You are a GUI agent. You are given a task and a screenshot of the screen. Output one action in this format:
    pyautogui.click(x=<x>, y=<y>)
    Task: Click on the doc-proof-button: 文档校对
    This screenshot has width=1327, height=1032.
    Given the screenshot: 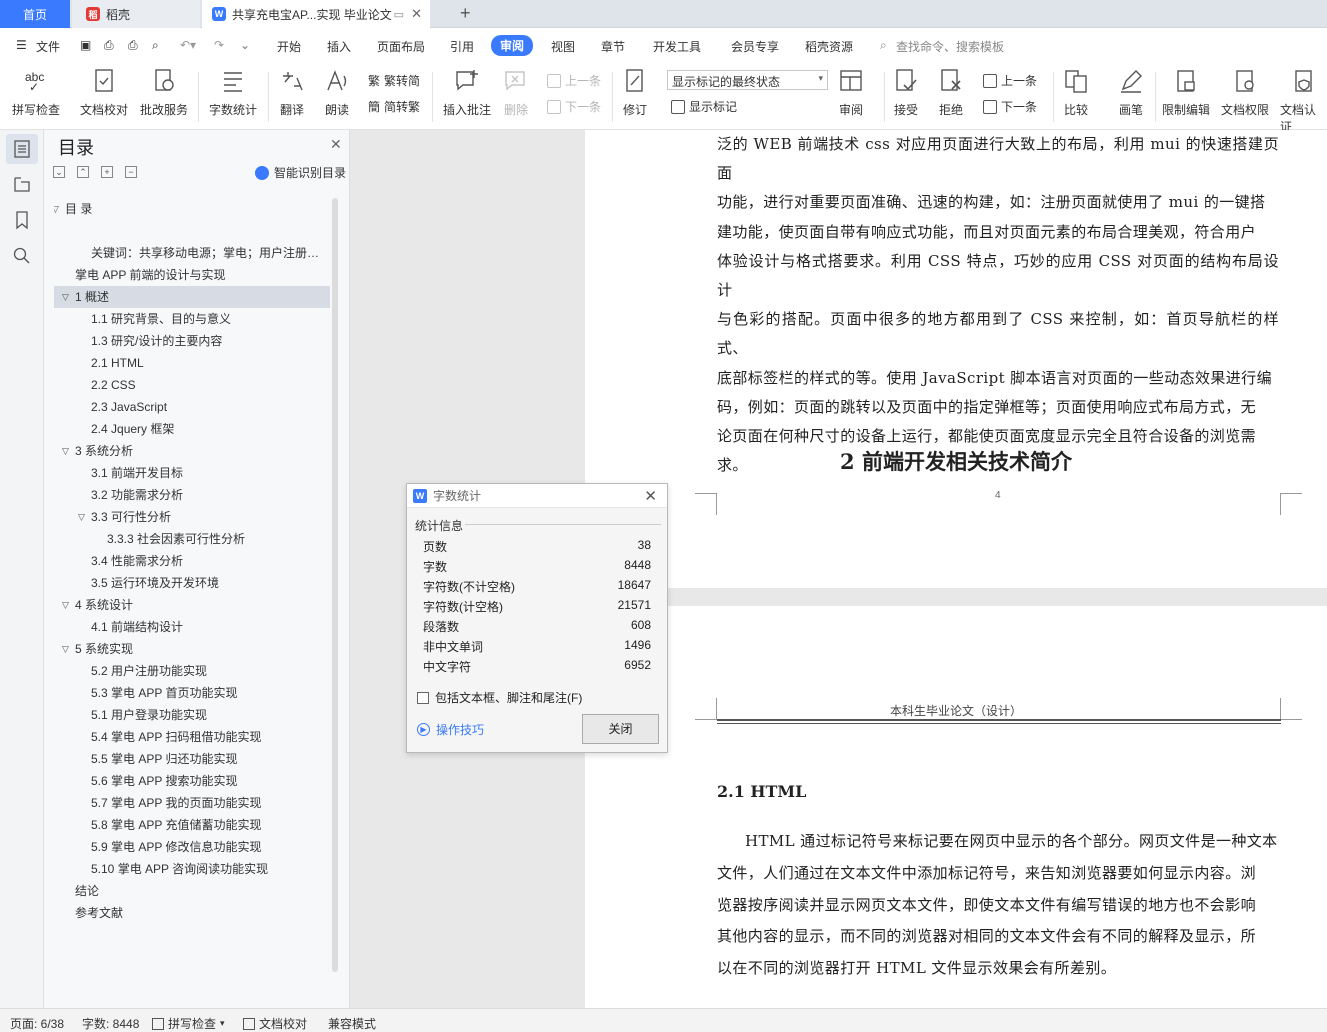 What is the action you would take?
    pyautogui.click(x=104, y=93)
    